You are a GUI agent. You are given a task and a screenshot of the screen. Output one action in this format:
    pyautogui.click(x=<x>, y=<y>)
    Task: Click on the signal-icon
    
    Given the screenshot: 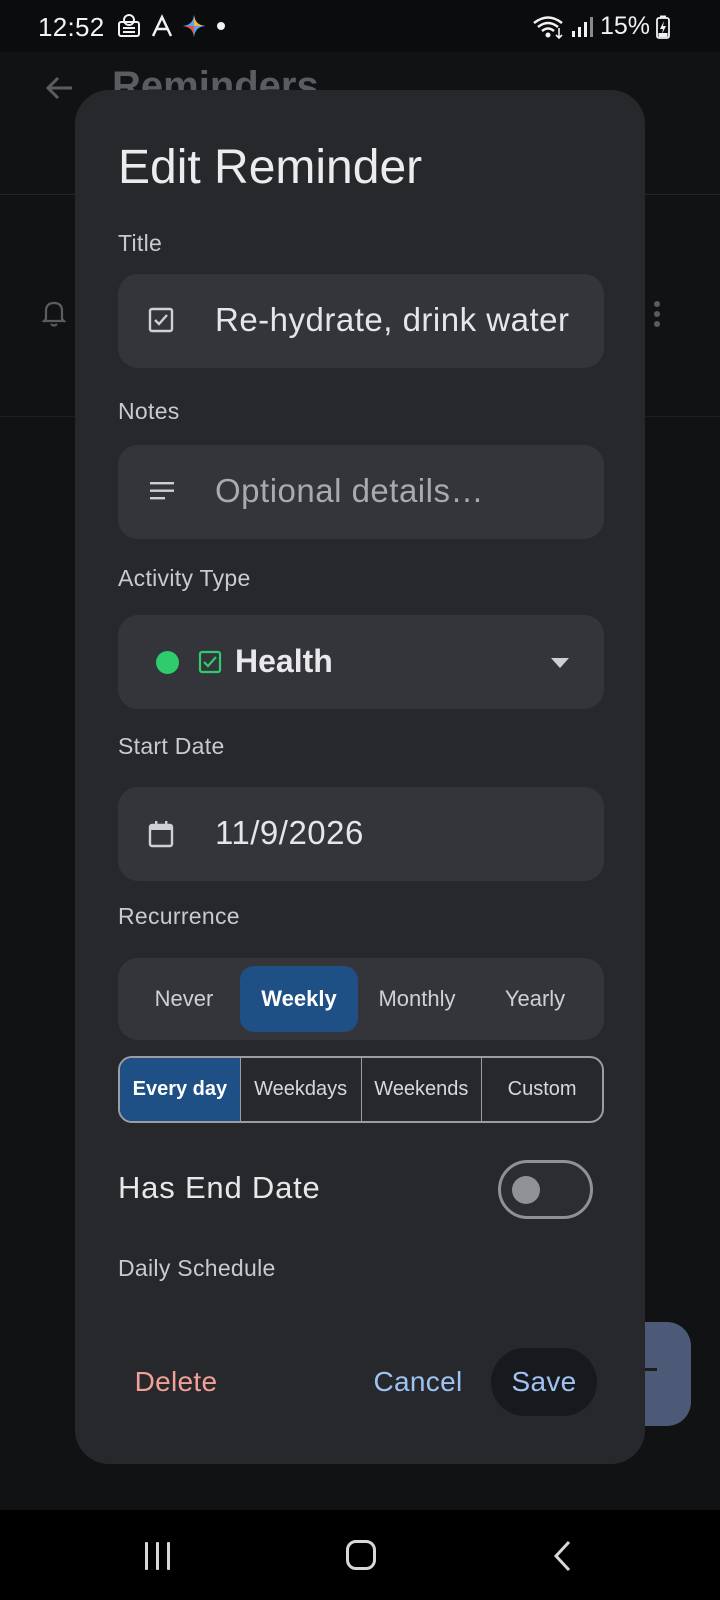 What is the action you would take?
    pyautogui.click(x=582, y=26)
    